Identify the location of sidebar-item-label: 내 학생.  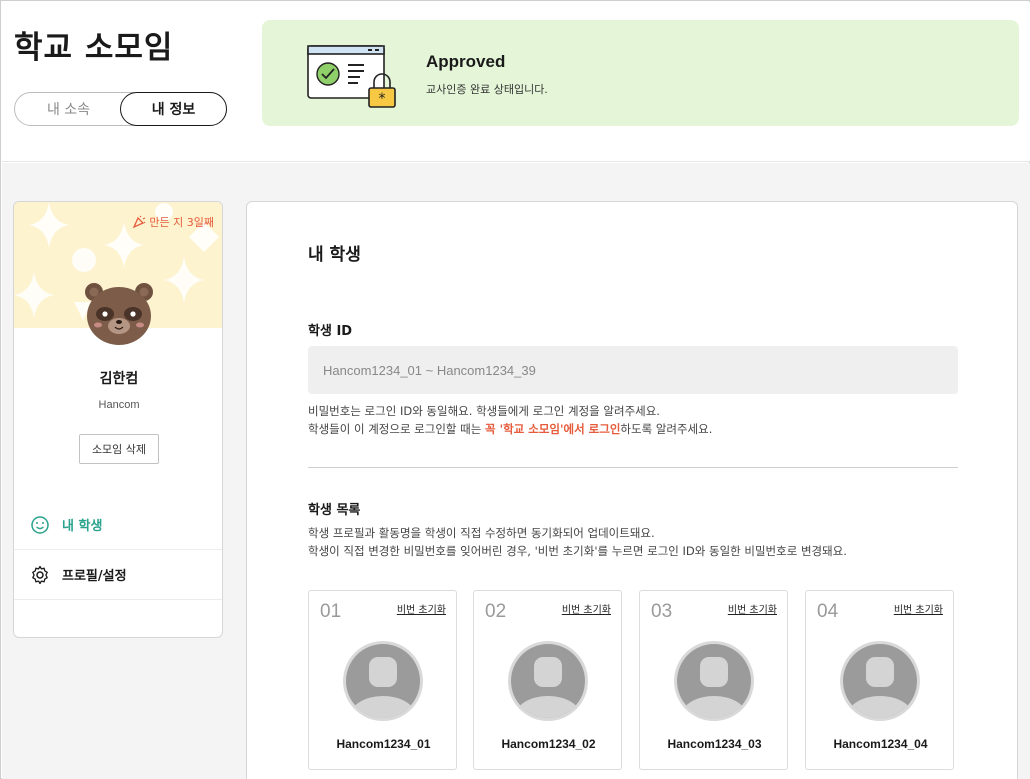
(82, 526).